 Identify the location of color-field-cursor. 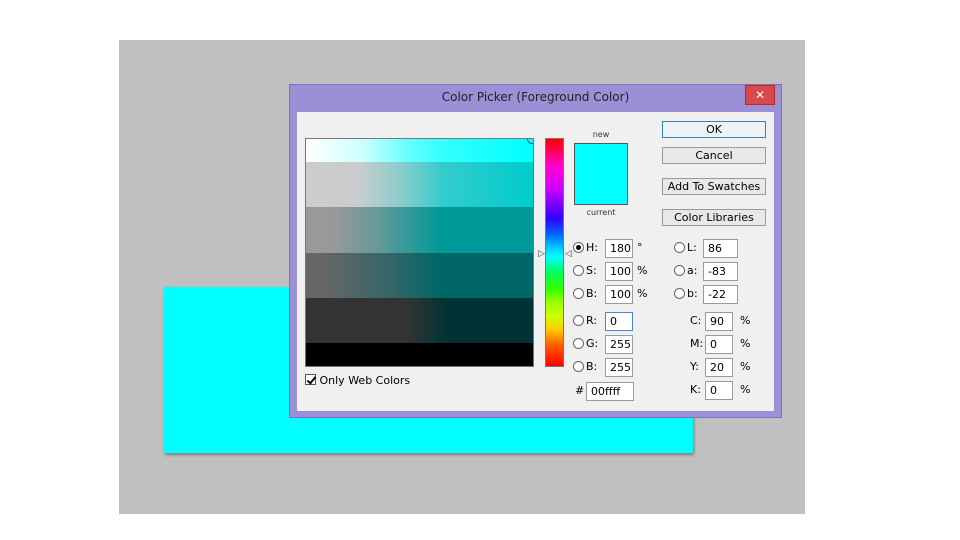
(530, 141).